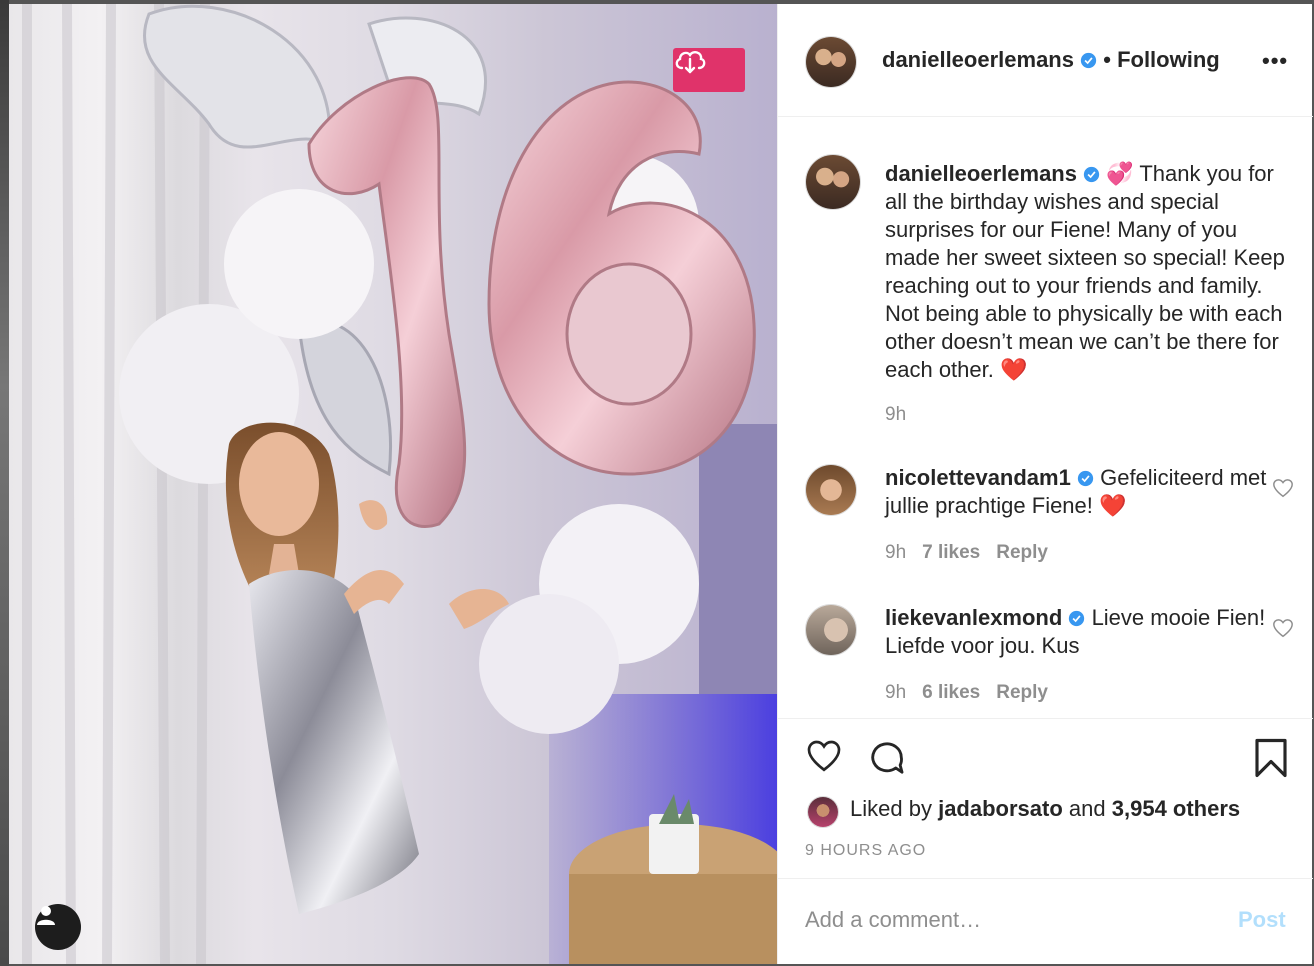 Image resolution: width=1314 pixels, height=966 pixels. I want to click on comment-username: nicolettevandam1, so click(978, 477).